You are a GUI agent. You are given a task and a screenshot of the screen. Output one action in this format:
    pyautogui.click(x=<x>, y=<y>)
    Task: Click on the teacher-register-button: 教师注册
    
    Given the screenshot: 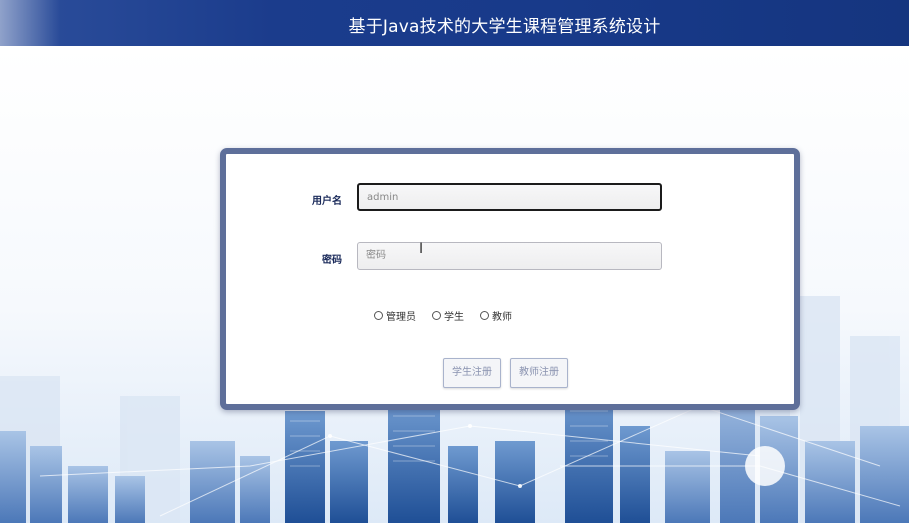 What is the action you would take?
    pyautogui.click(x=539, y=373)
    